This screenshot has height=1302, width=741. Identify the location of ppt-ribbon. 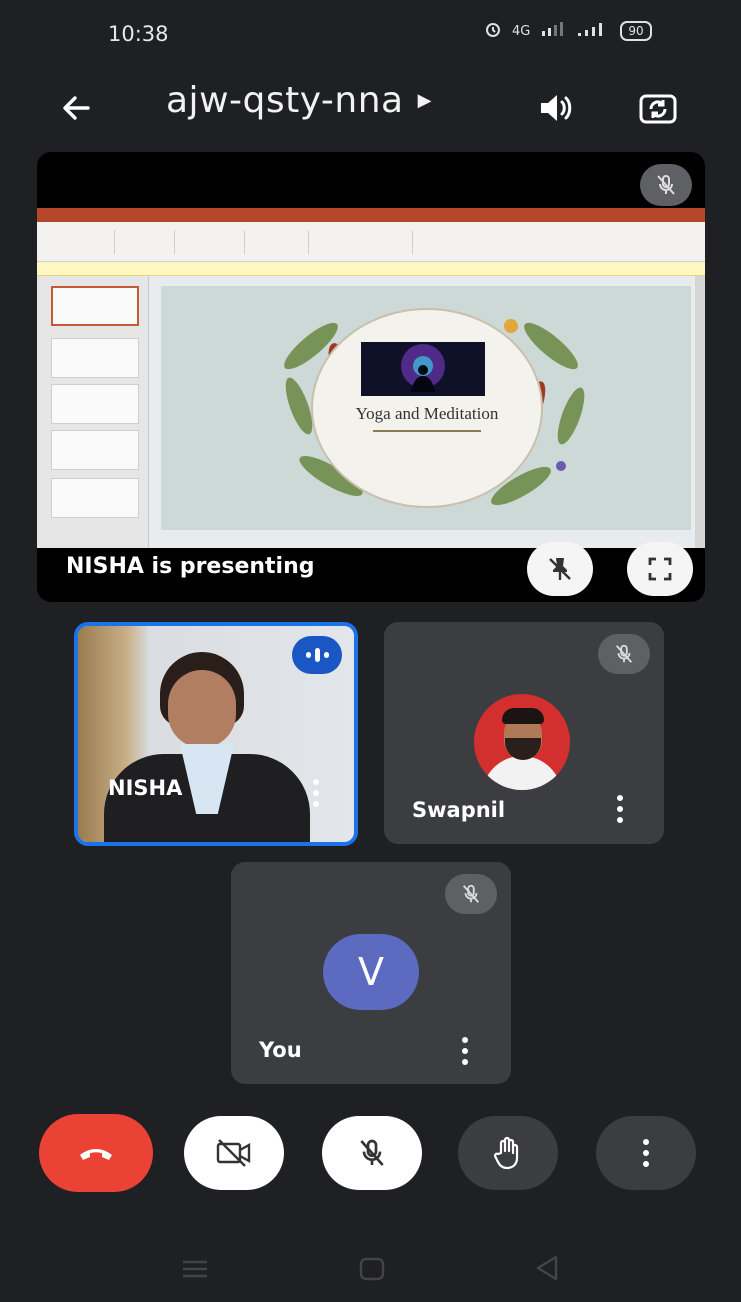
(371, 242).